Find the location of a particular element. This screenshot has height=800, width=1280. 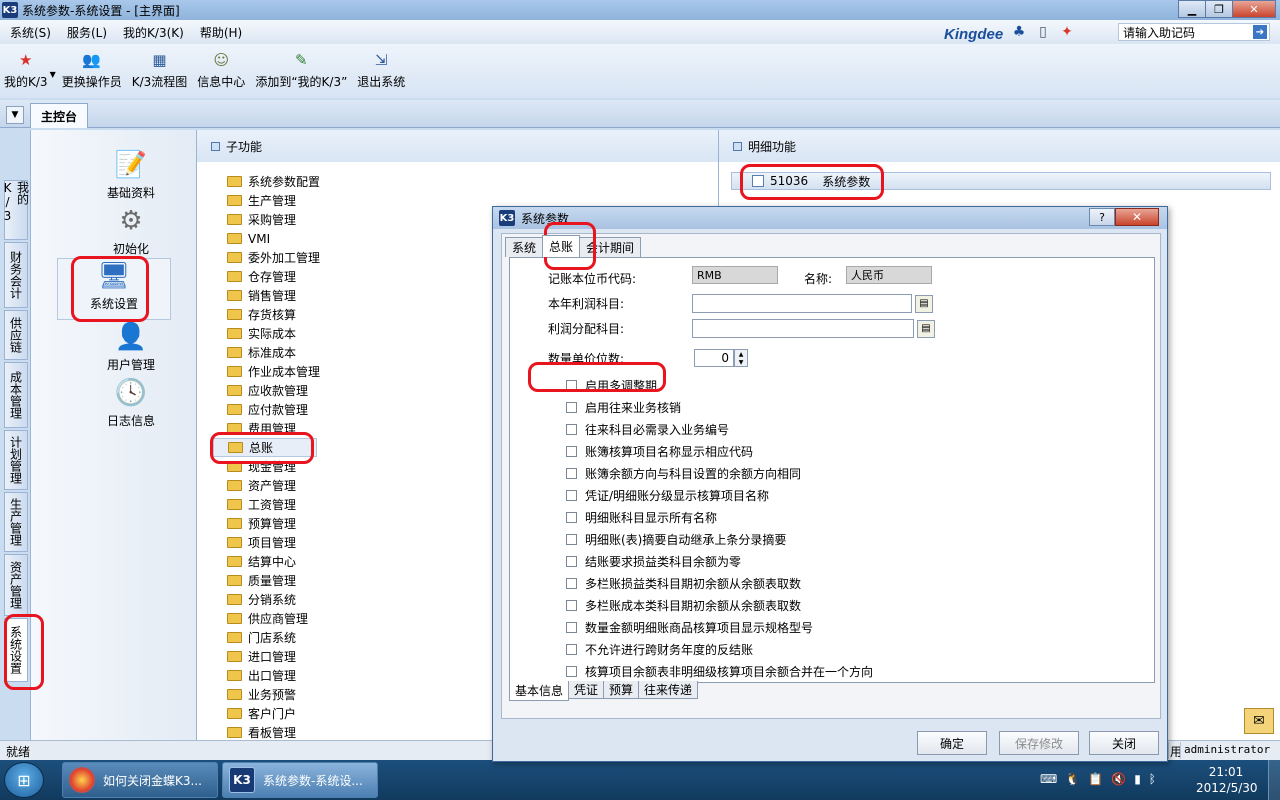

windows-start-button: ⊞ is located at coordinates (24, 780).